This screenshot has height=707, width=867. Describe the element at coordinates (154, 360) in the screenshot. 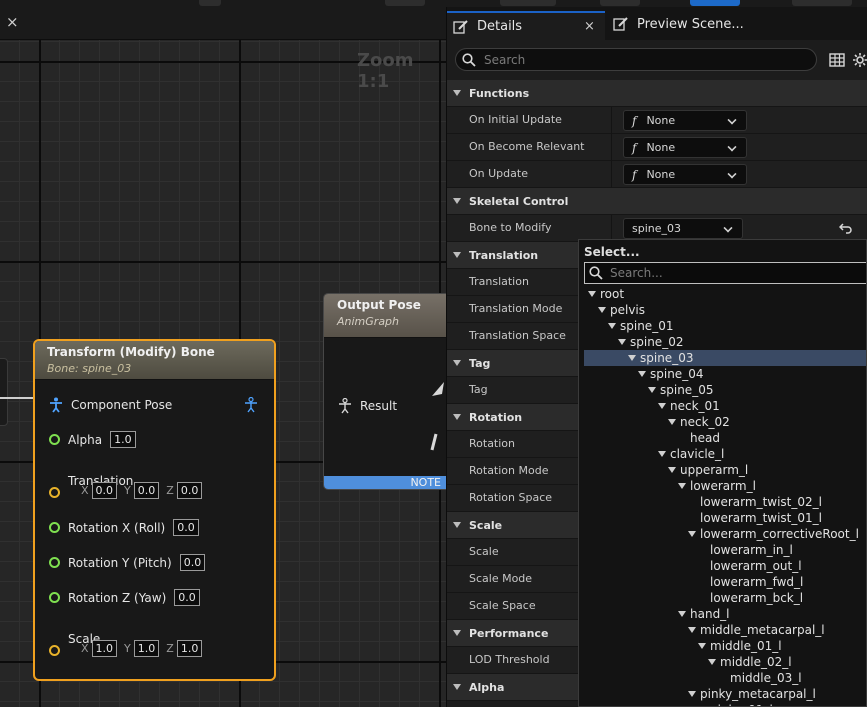

I see `node-header: Transform (Modify) Bone Bone: spine_03` at that location.